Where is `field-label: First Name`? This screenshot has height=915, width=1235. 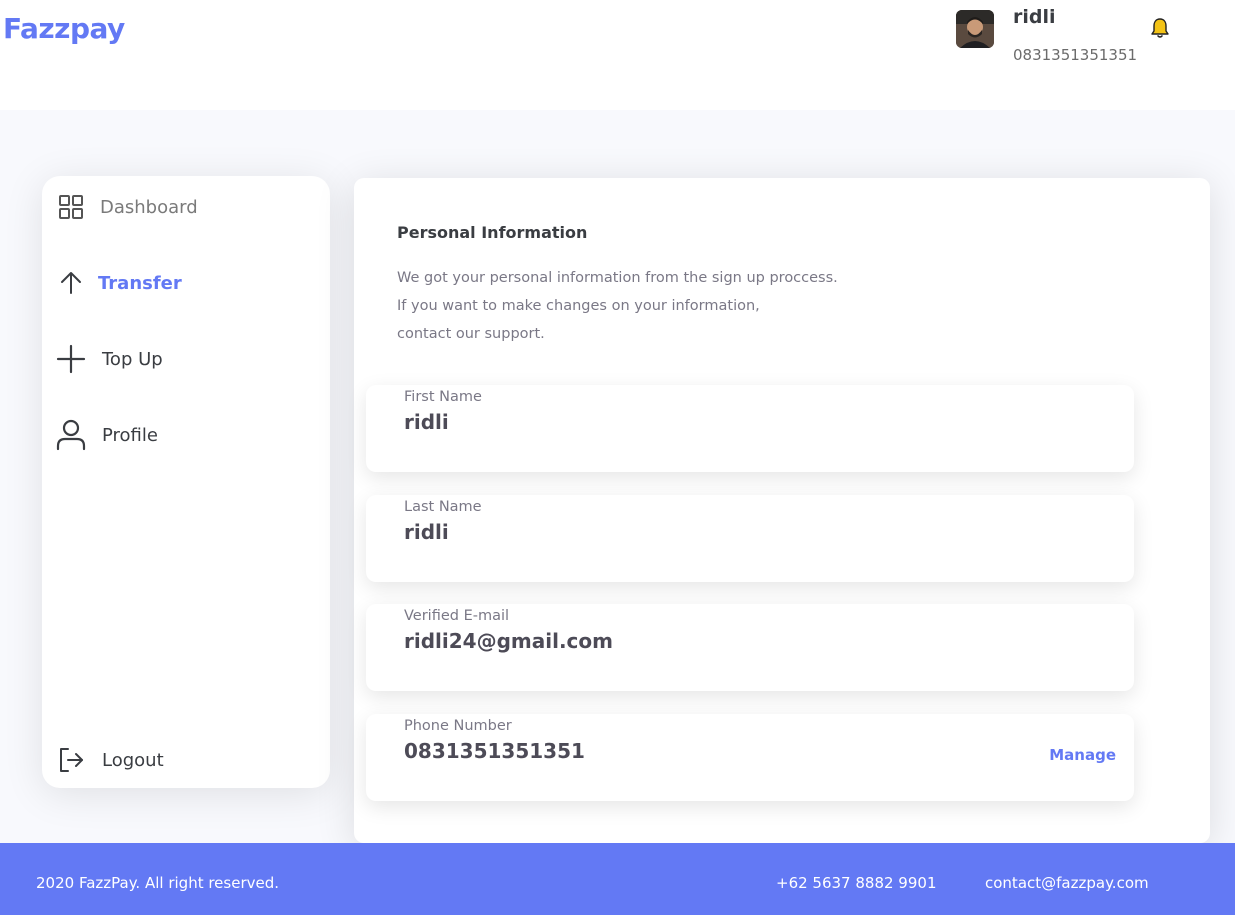 field-label: First Name is located at coordinates (443, 397).